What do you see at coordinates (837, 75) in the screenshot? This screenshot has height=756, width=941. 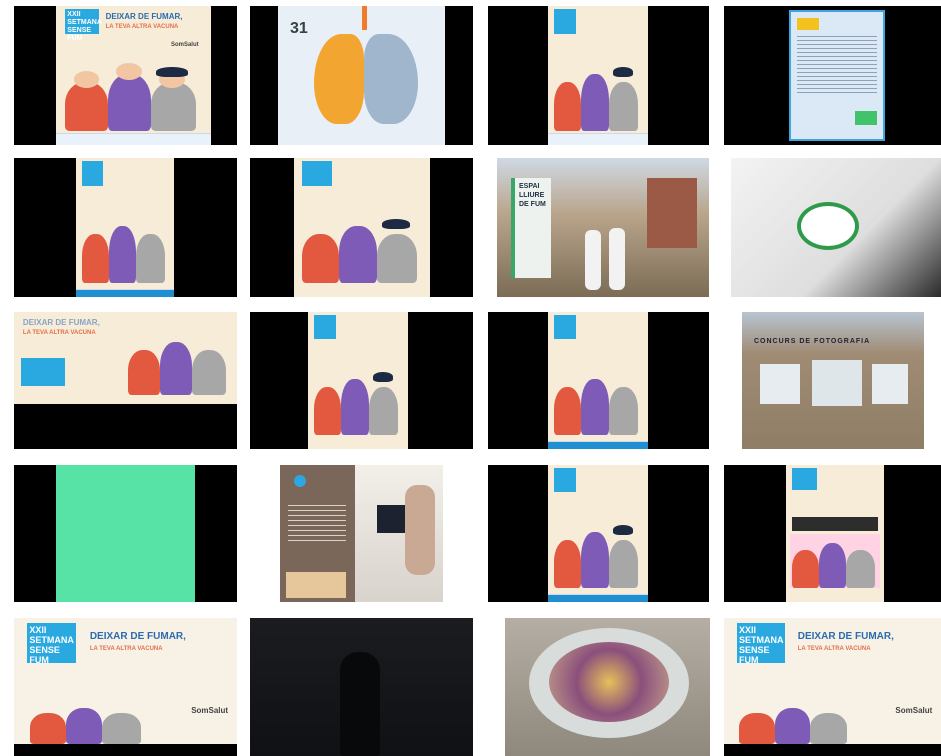 I see `document-image` at bounding box center [837, 75].